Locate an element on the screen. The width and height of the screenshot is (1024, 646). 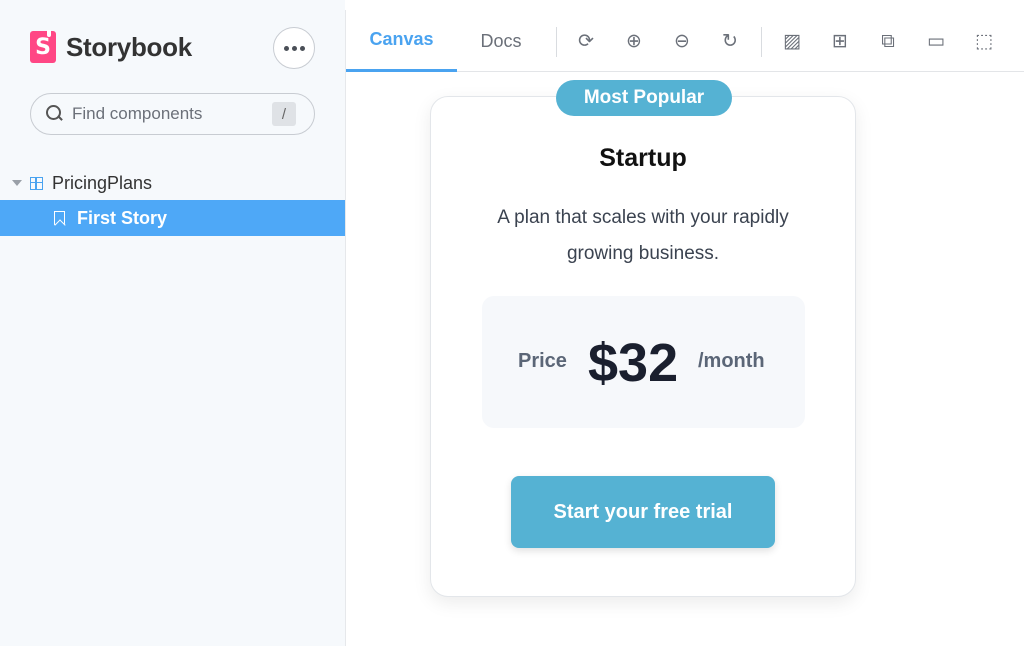
outline-icon: ⬚ is located at coordinates (984, 41).